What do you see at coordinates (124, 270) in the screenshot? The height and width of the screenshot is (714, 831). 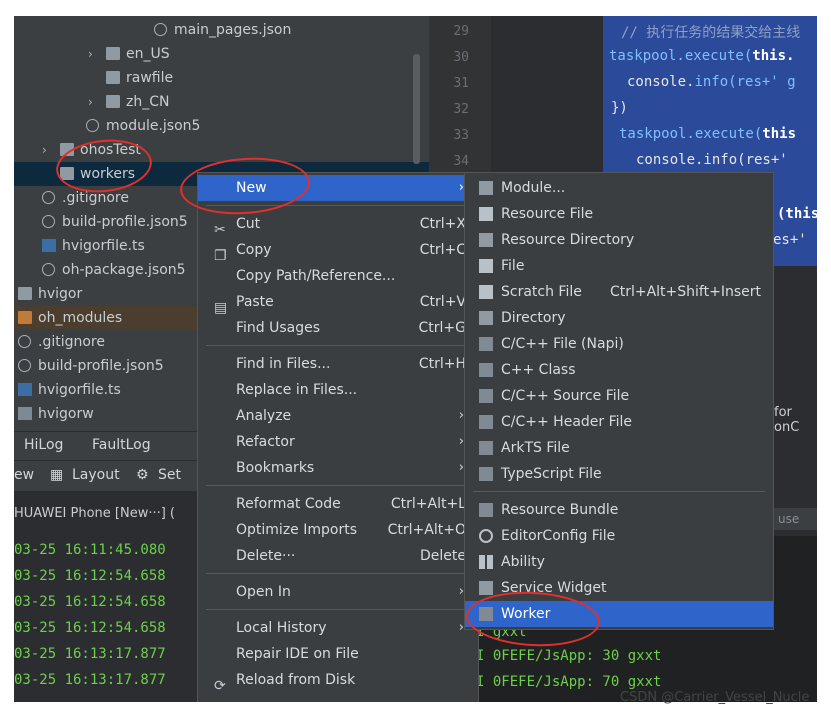 I see `tree-item-label: oh-package.json5` at bounding box center [124, 270].